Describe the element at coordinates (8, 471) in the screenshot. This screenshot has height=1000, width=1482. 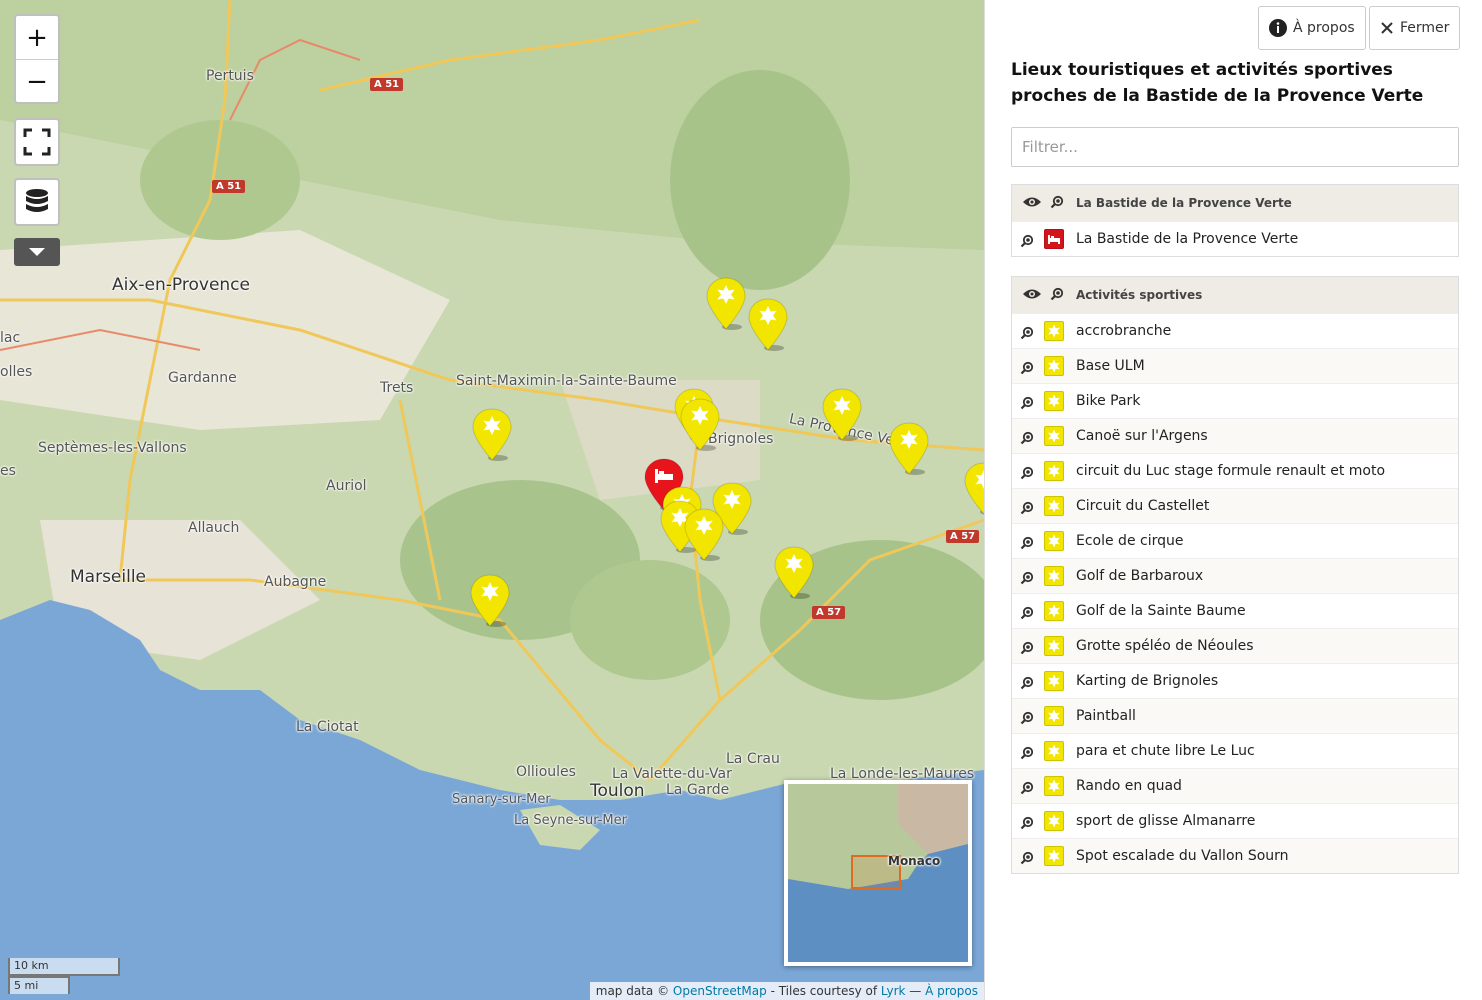
I see `label-es-edge: es` at that location.